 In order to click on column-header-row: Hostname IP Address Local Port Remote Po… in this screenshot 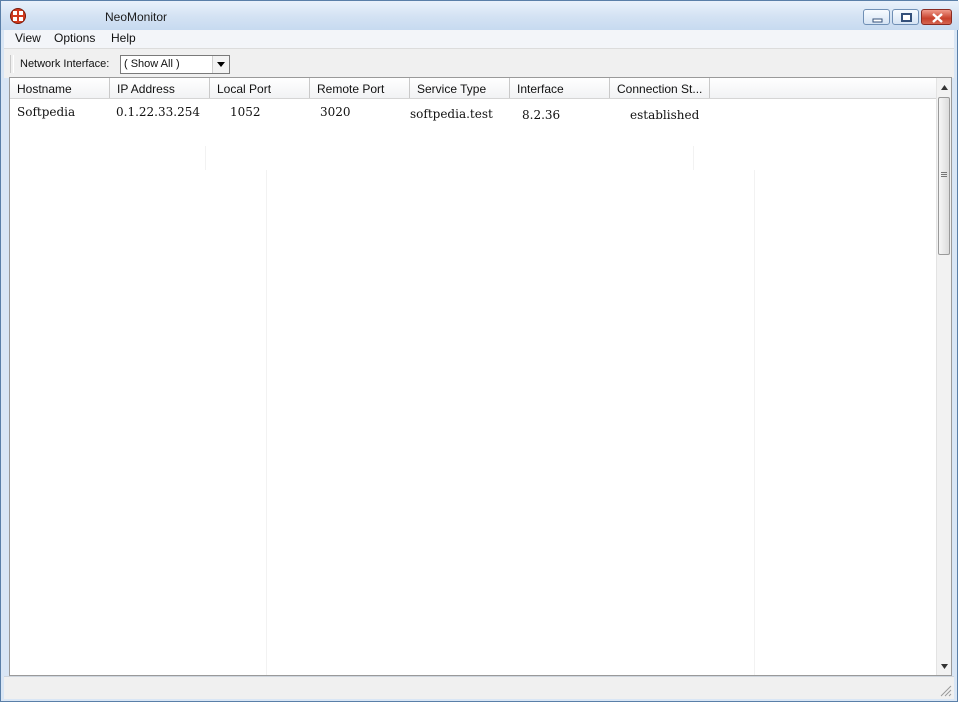, I will do `click(473, 88)`.